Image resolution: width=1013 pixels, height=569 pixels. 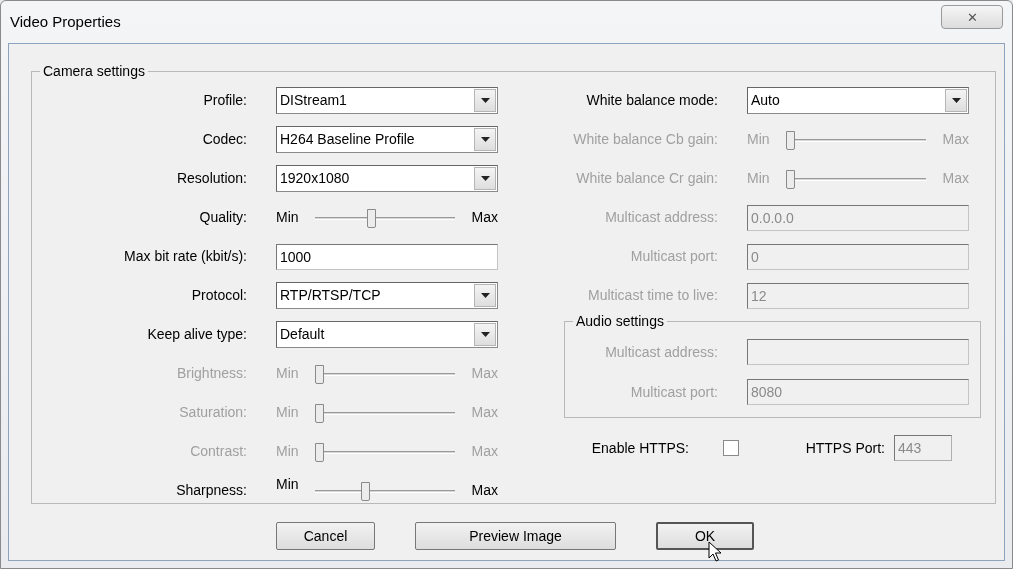 I want to click on dropdown: DIStream1, so click(x=387, y=100).